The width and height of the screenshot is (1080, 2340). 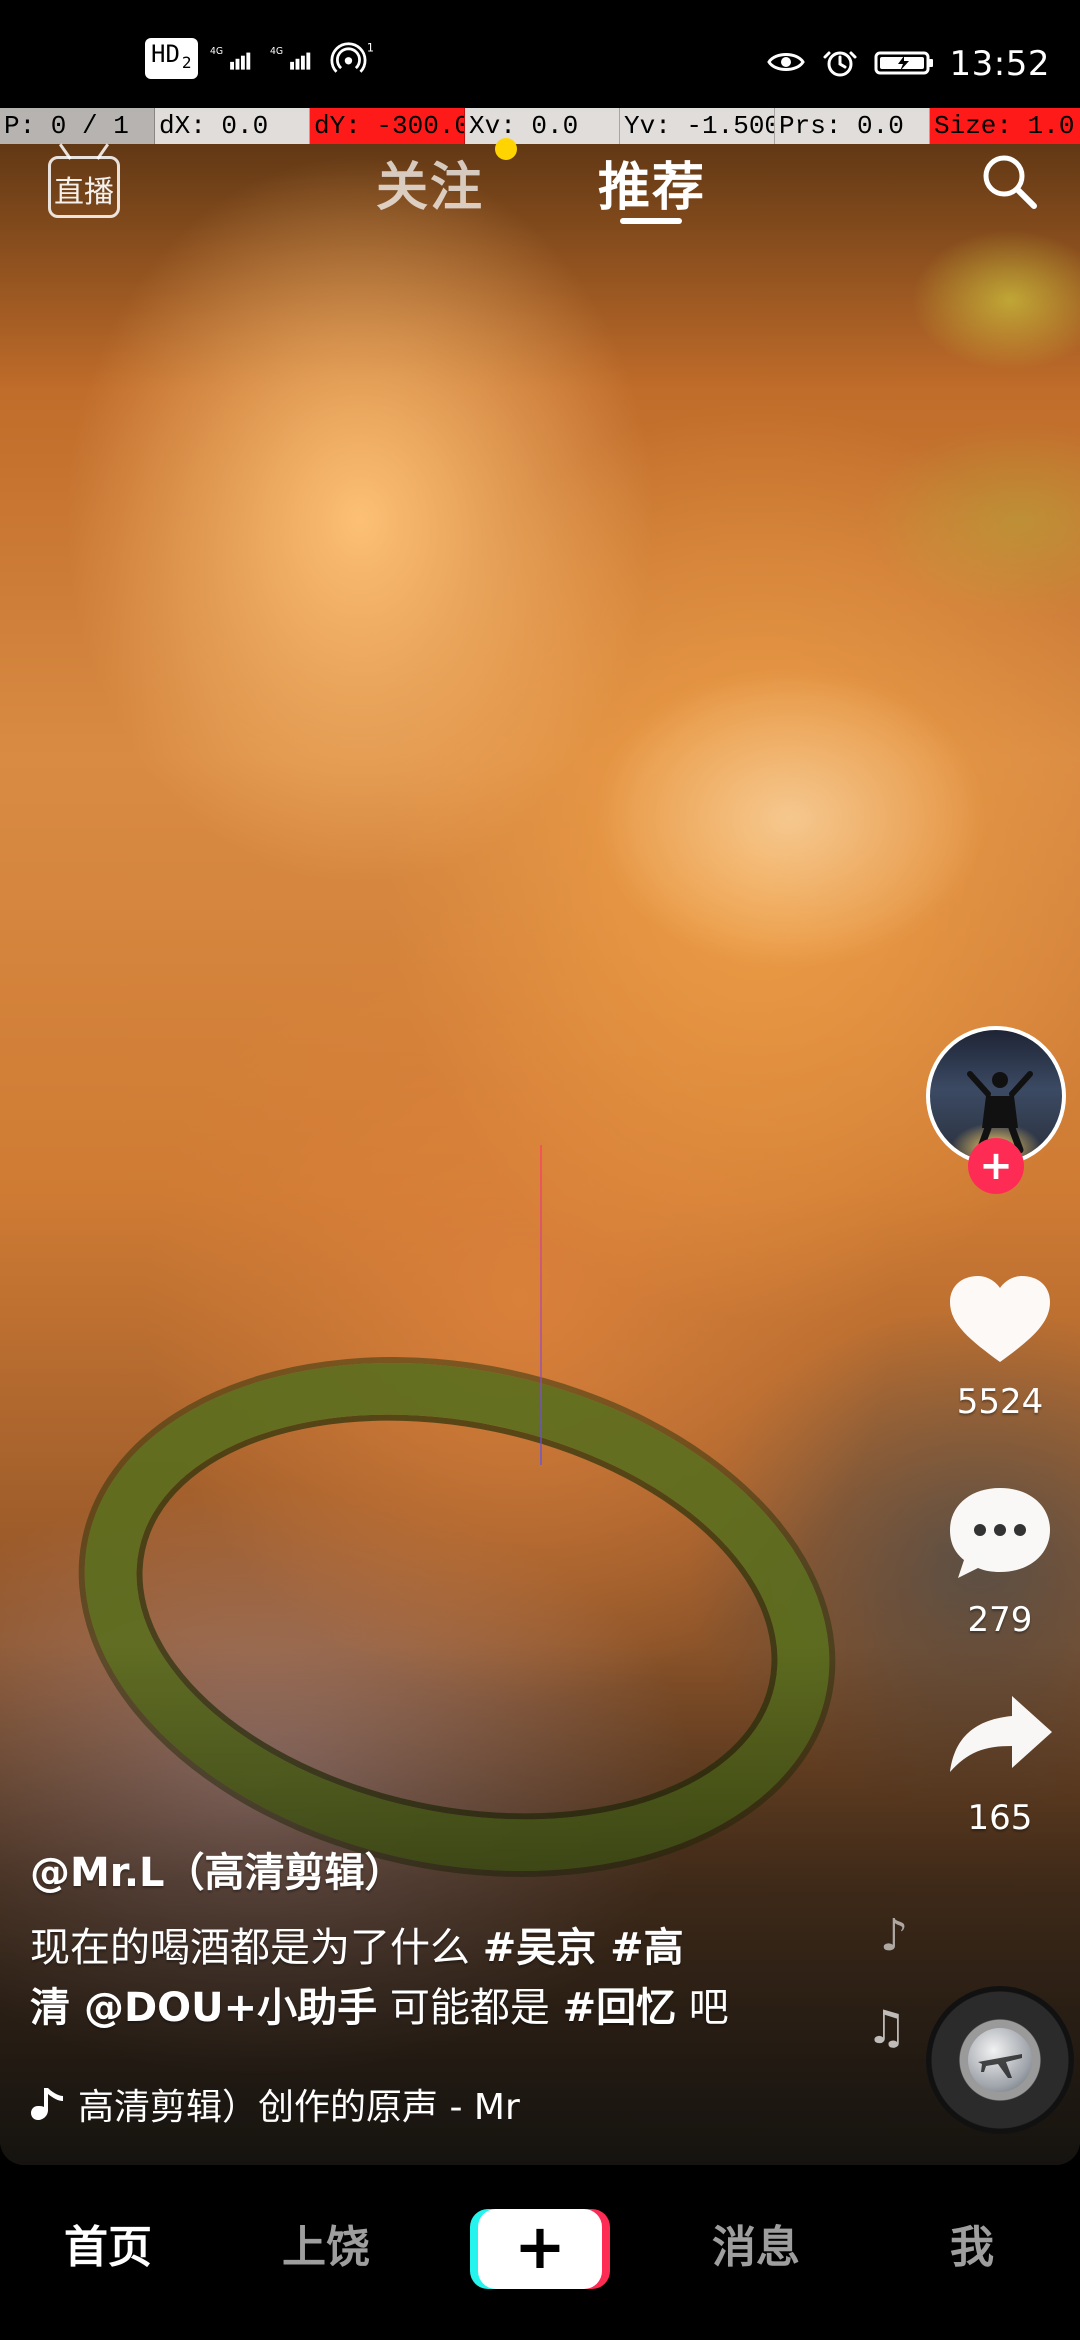 What do you see at coordinates (1000, 1620) in the screenshot?
I see `comment-count: 279` at bounding box center [1000, 1620].